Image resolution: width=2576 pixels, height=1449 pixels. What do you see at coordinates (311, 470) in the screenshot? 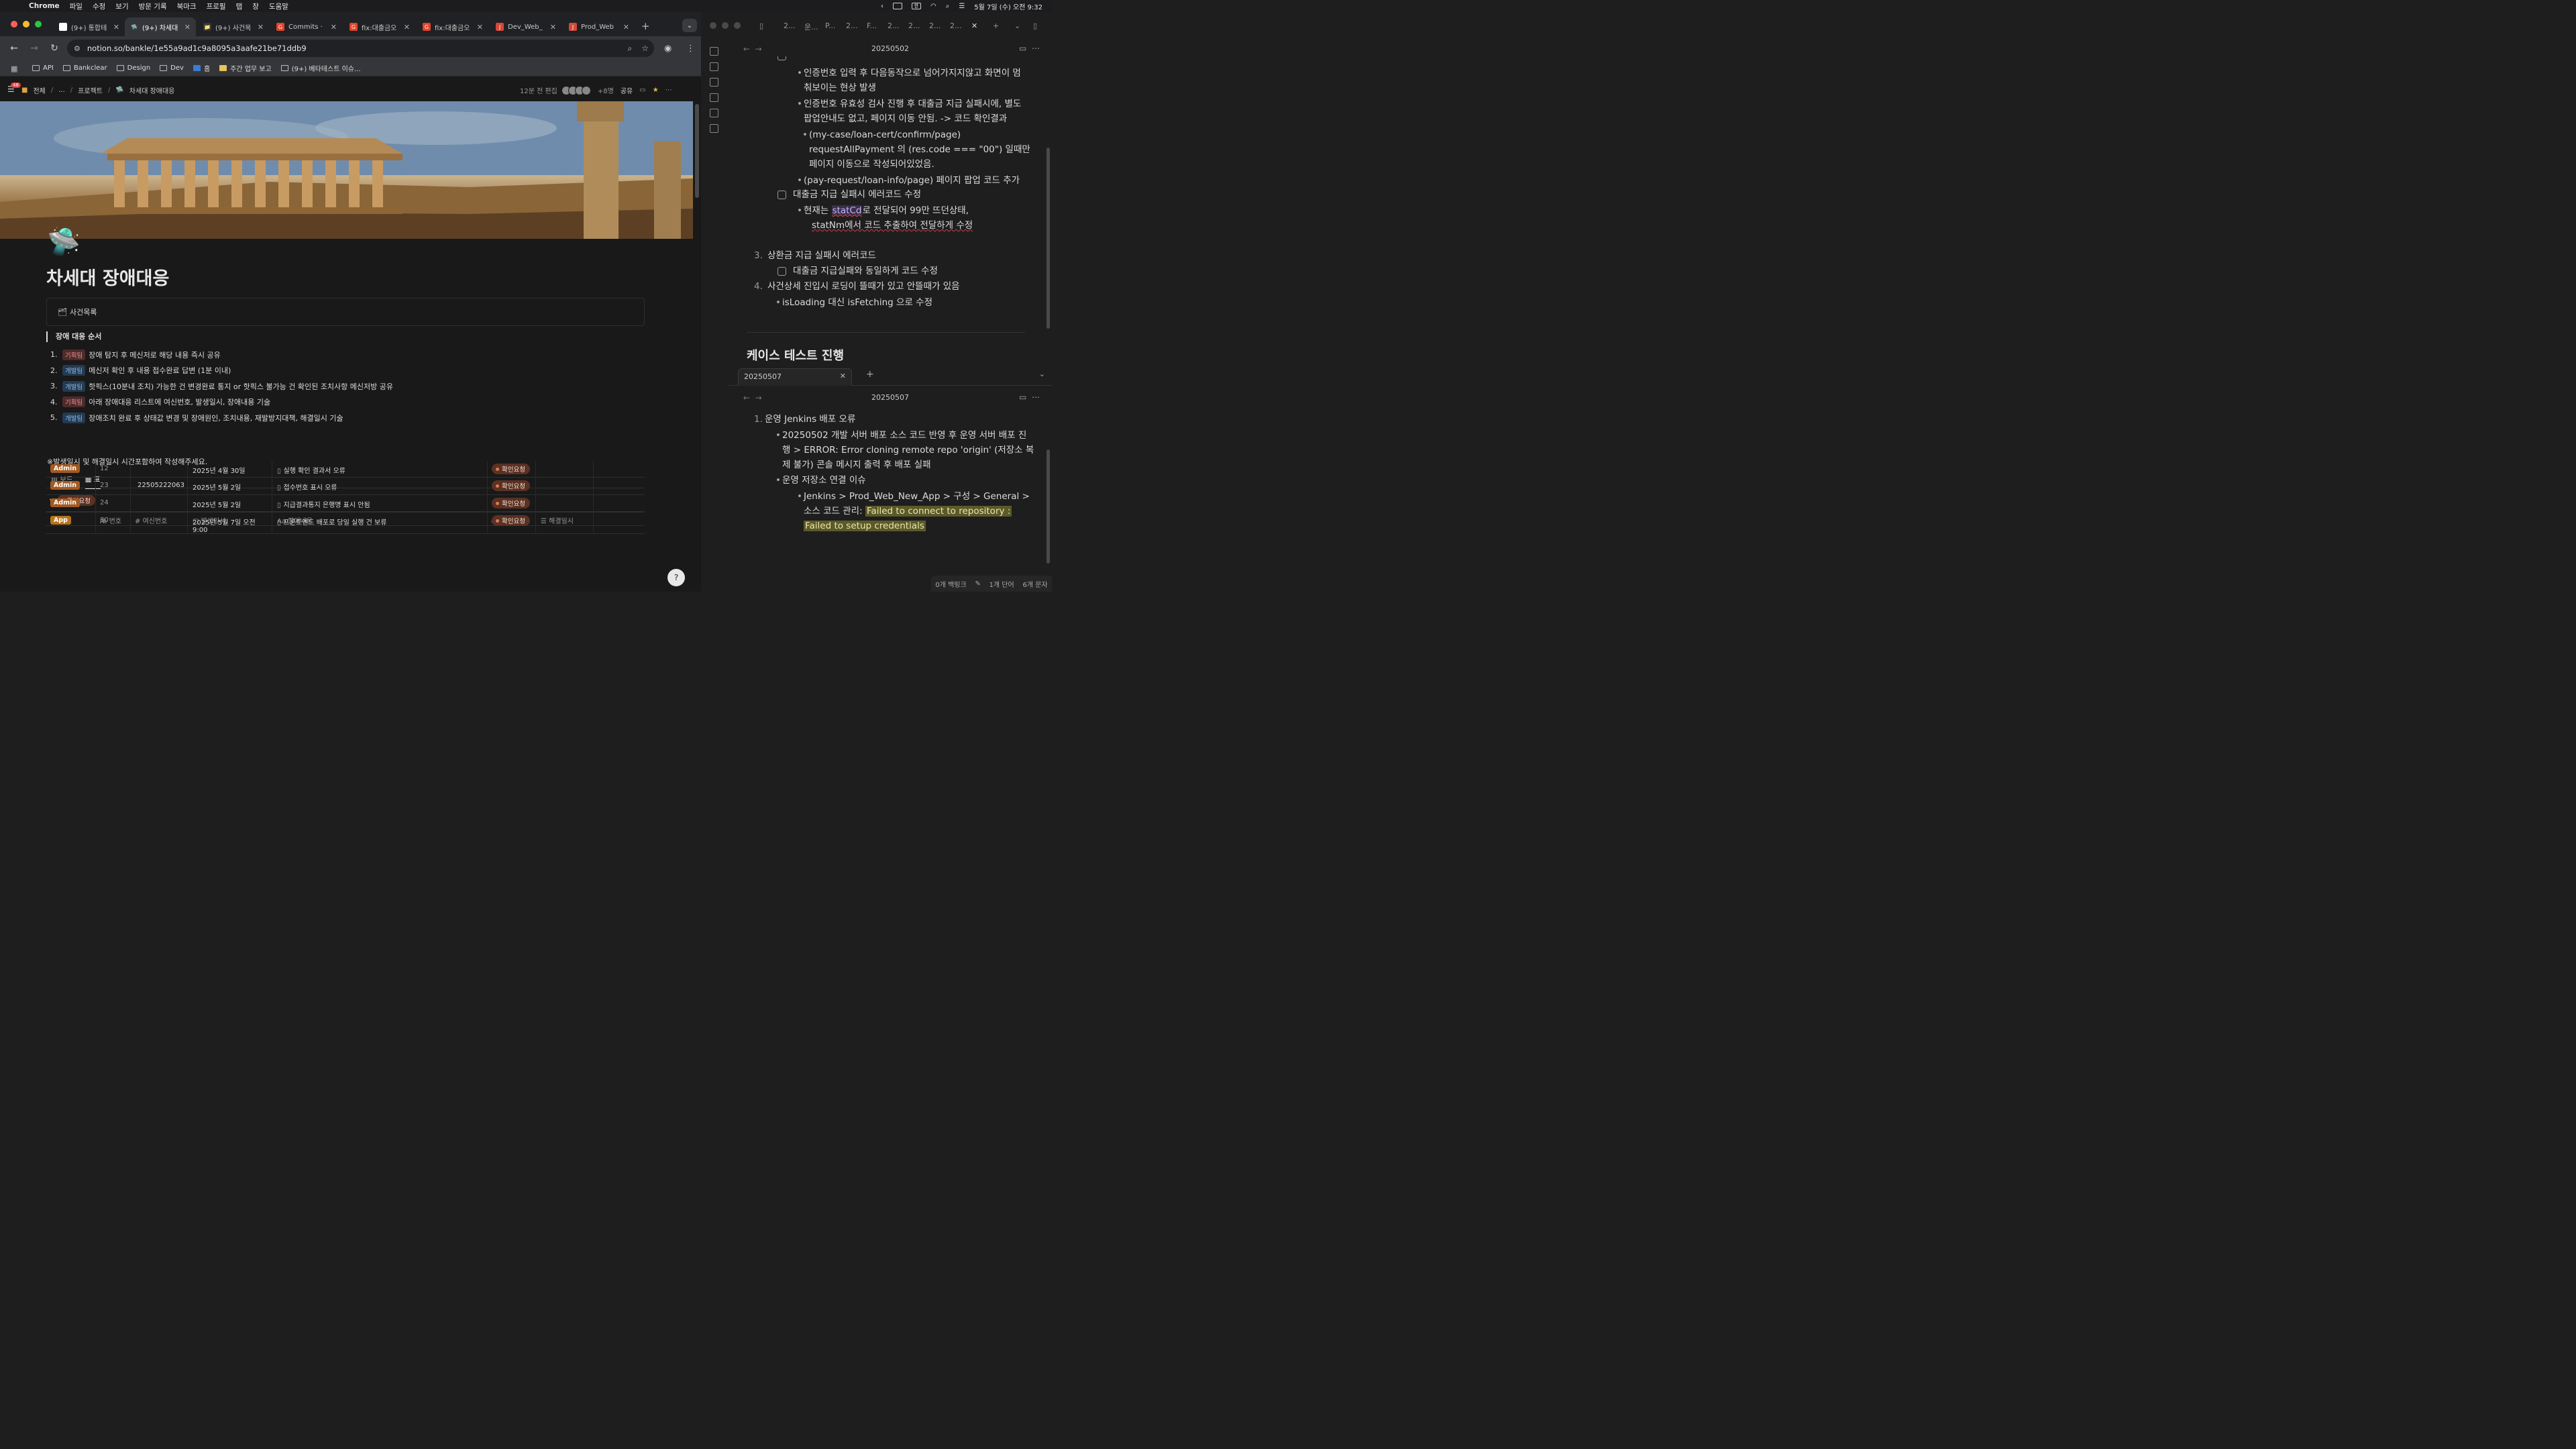
I see `issue-title: ▯ 실행 확인 결과서 오류` at bounding box center [311, 470].